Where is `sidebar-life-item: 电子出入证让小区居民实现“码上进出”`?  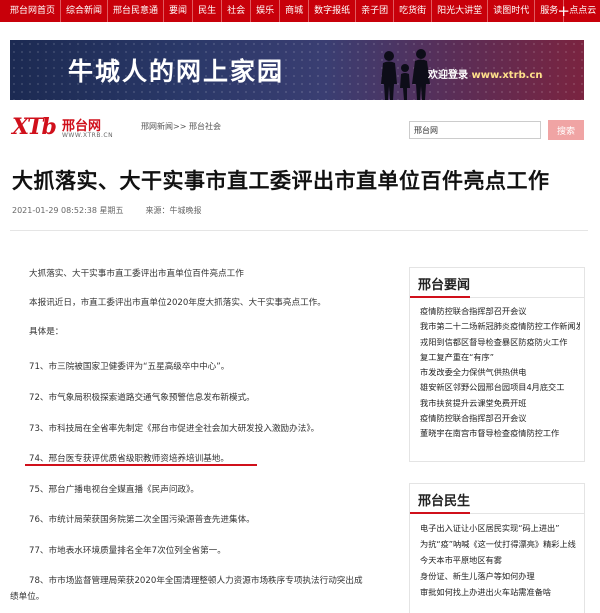
sidebar-life-item: 电子出入证让小区居民实现“码上进出” is located at coordinates (500, 528).